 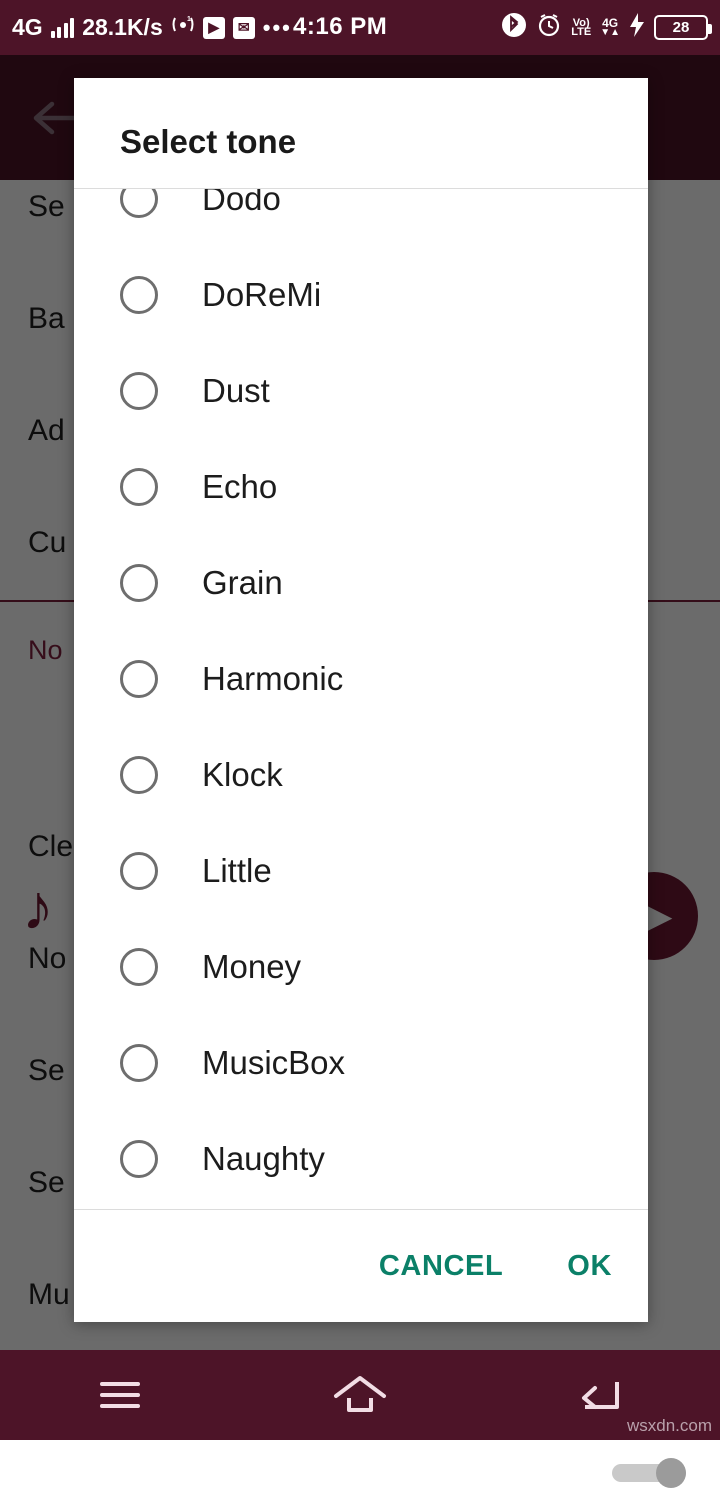 What do you see at coordinates (361, 1266) in the screenshot?
I see `dialog-actions: CANCEL OK` at bounding box center [361, 1266].